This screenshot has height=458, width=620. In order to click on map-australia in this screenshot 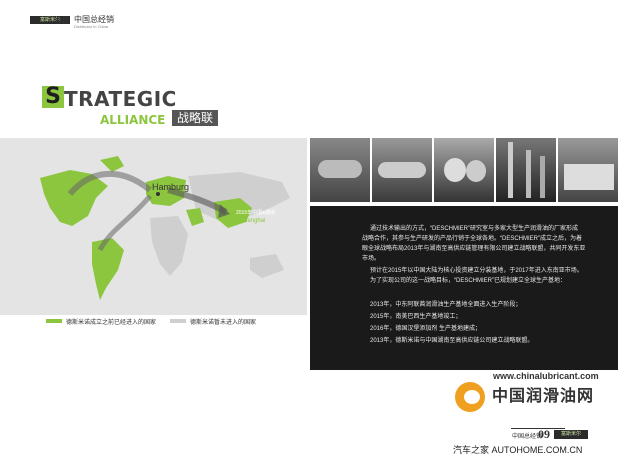, I will do `click(267, 266)`.